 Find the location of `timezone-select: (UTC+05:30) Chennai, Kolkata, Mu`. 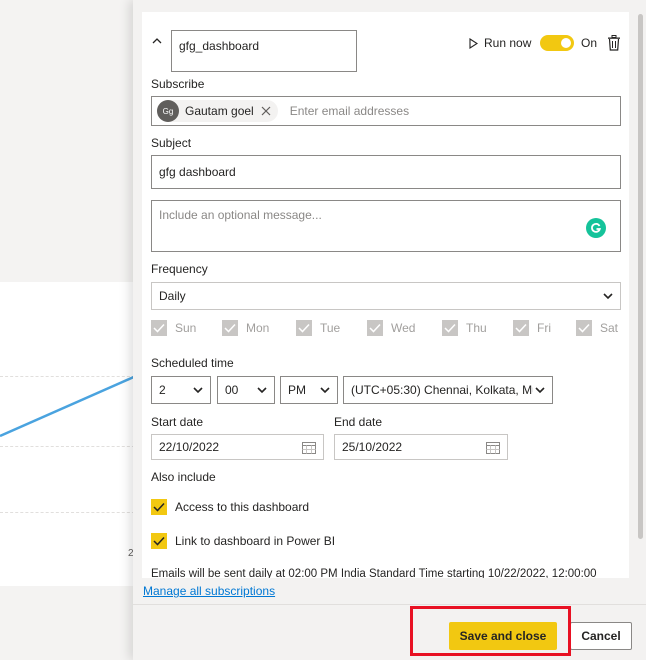

timezone-select: (UTC+05:30) Chennai, Kolkata, Mu is located at coordinates (448, 390).